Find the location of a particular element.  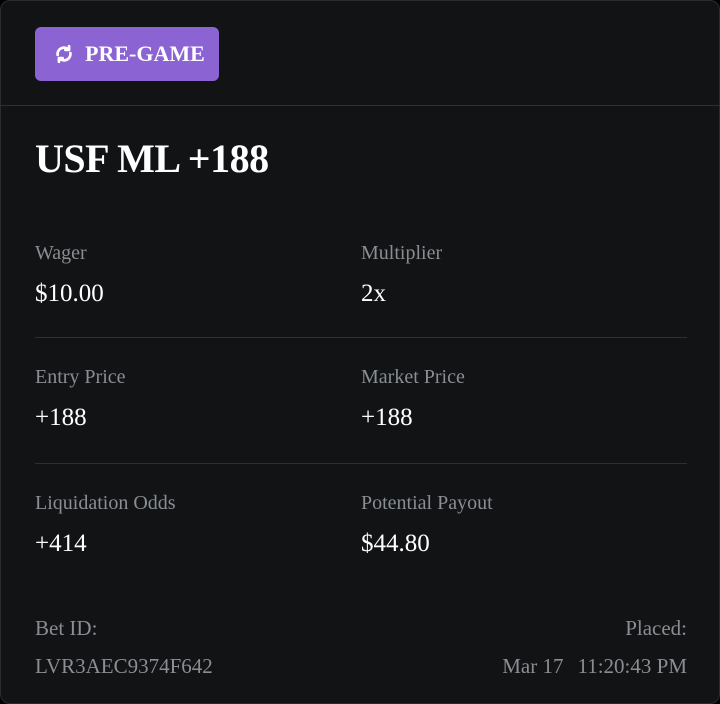

bet-title: USF ML +188 is located at coordinates (152, 158).